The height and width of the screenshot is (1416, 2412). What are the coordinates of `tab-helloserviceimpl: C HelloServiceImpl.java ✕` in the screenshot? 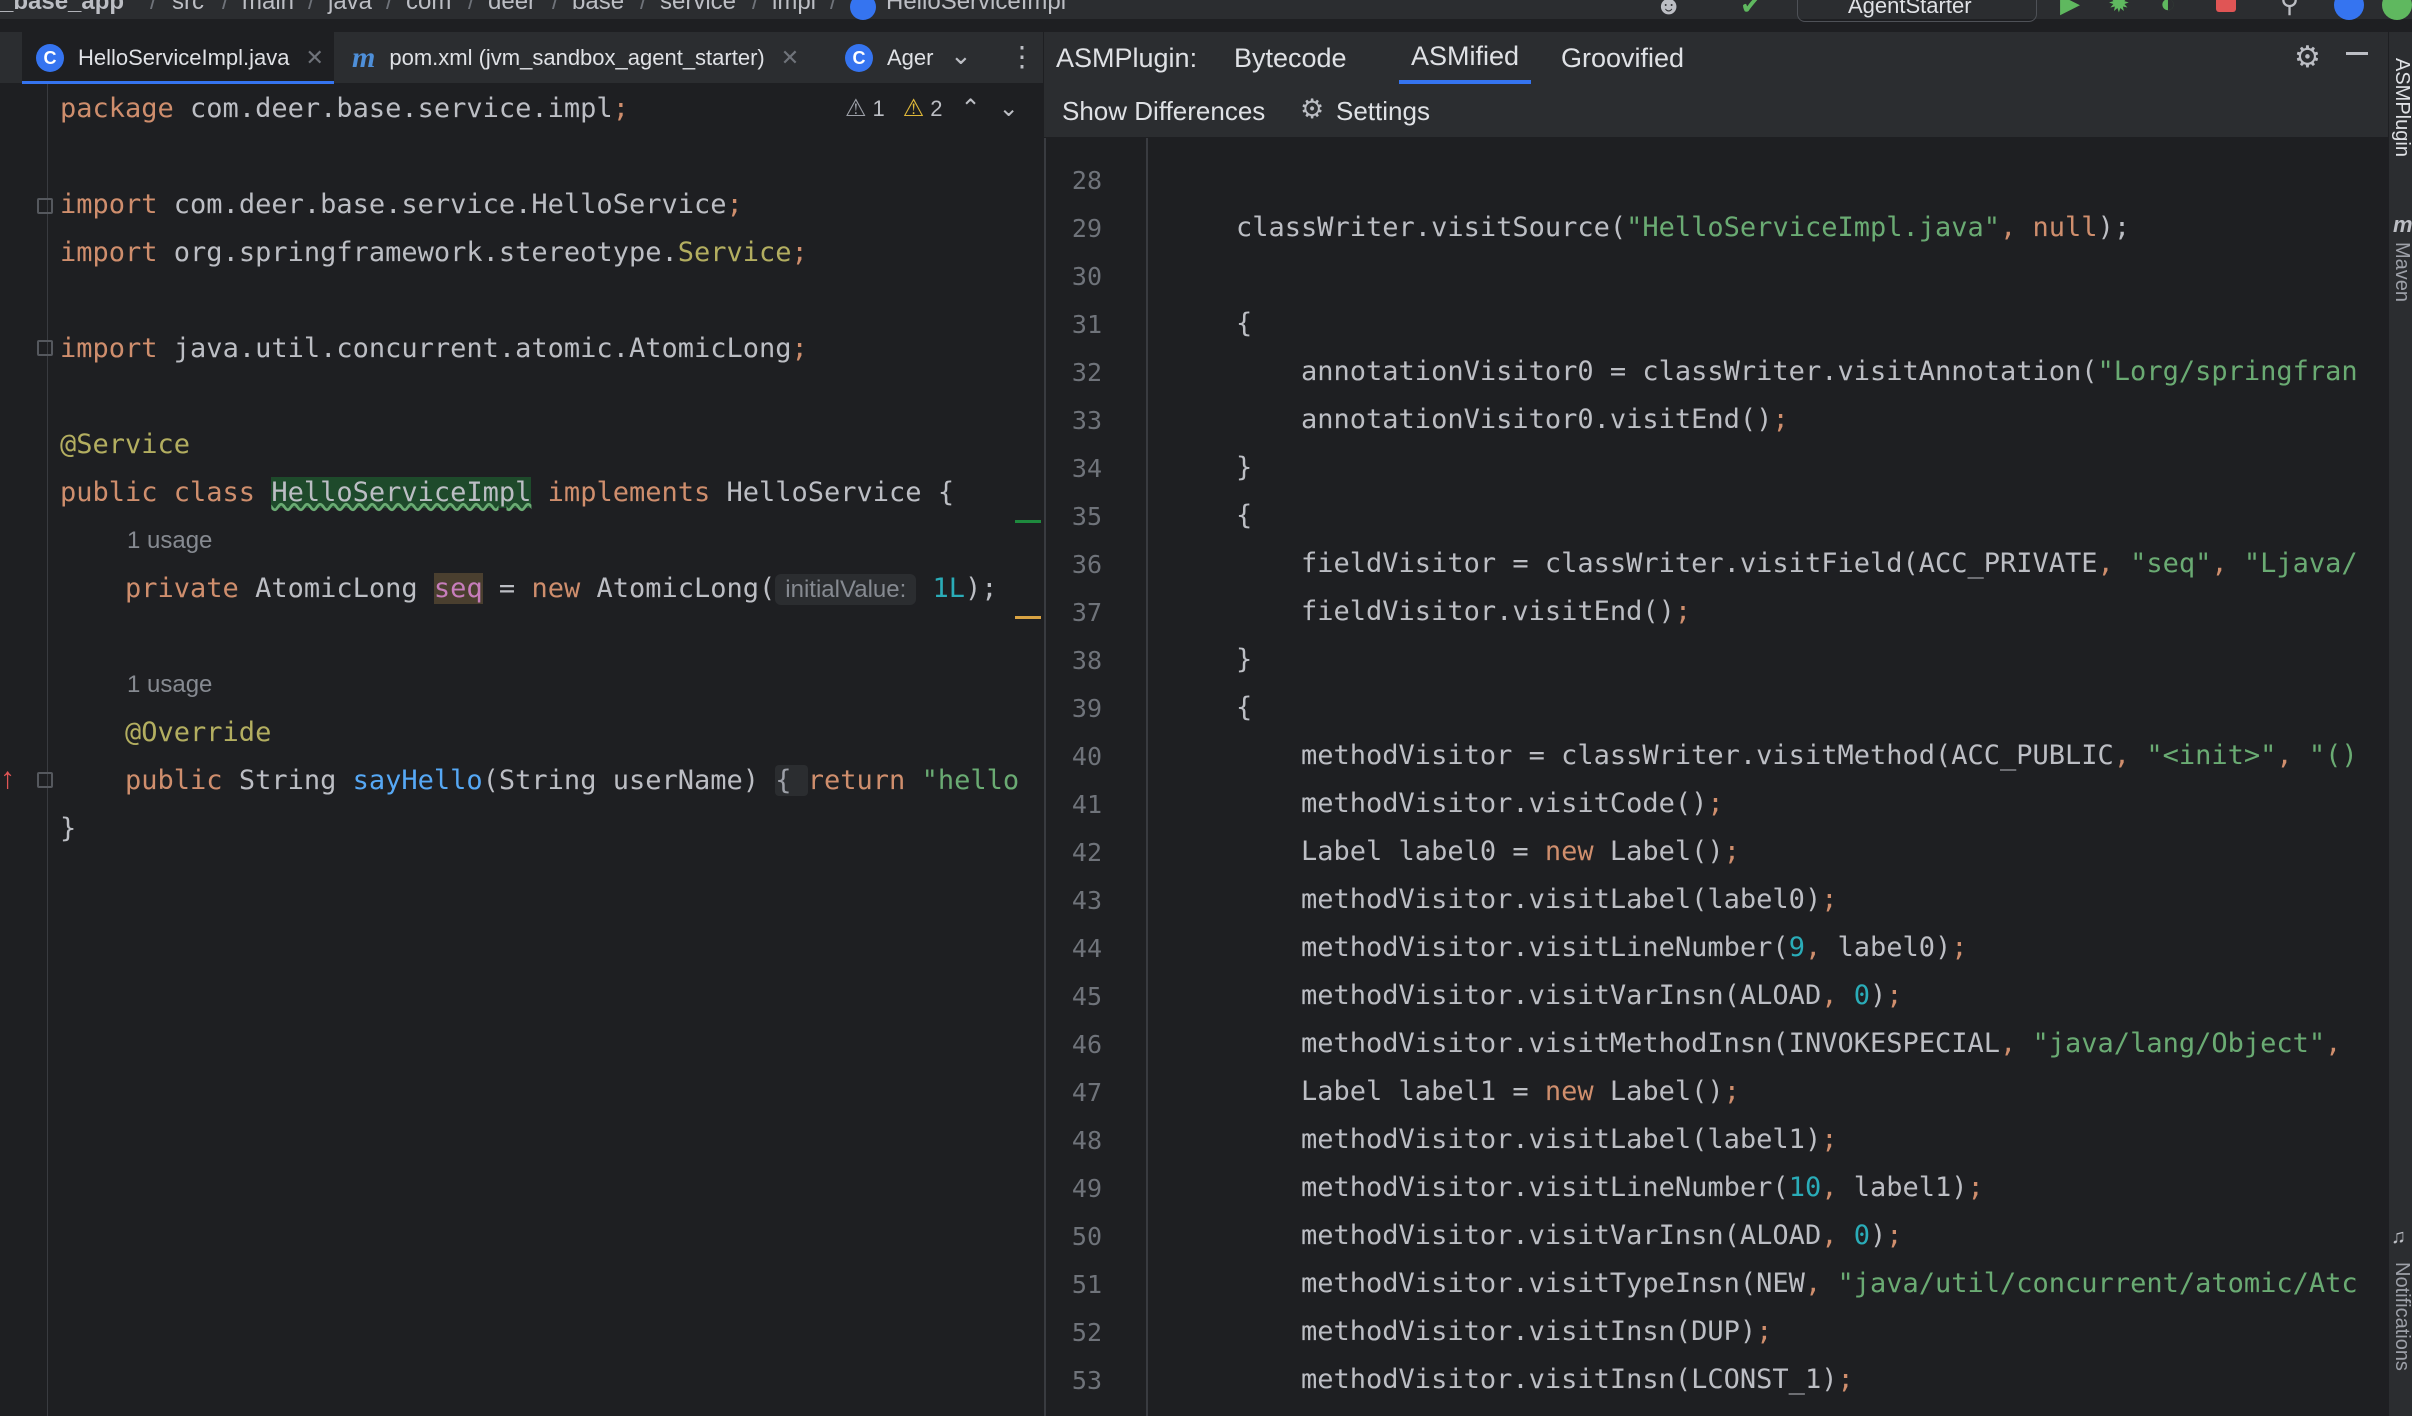 It's located at (178, 58).